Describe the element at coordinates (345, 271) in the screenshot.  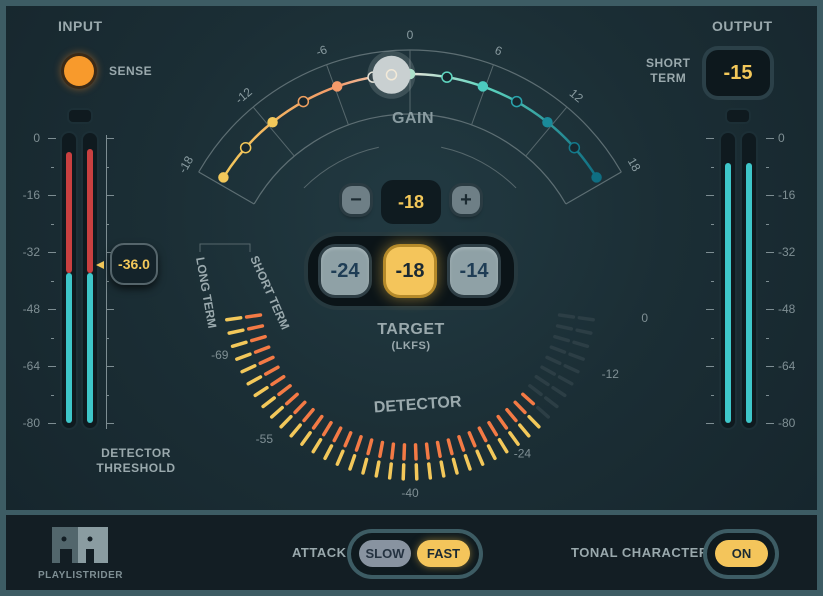
I see `target-option-minus24: -24` at that location.